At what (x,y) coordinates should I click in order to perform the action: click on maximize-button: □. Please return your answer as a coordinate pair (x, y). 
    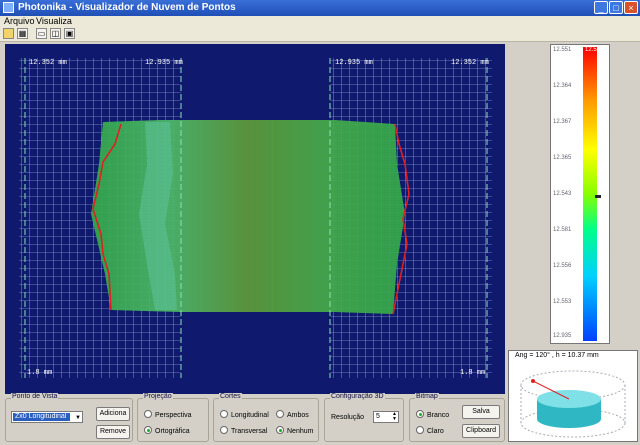
    Looking at the image, I should click on (616, 7).